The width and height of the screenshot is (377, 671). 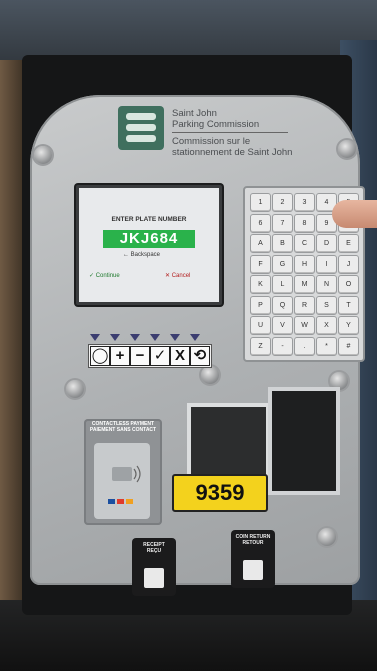 I want to click on screen-prompt: ENTER PLATE NUMBER, so click(x=149, y=219).